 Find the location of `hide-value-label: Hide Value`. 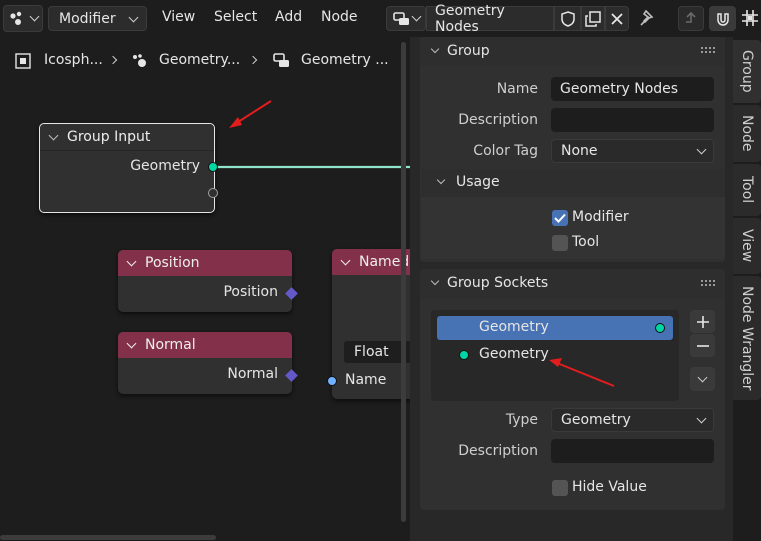

hide-value-label: Hide Value is located at coordinates (609, 487).